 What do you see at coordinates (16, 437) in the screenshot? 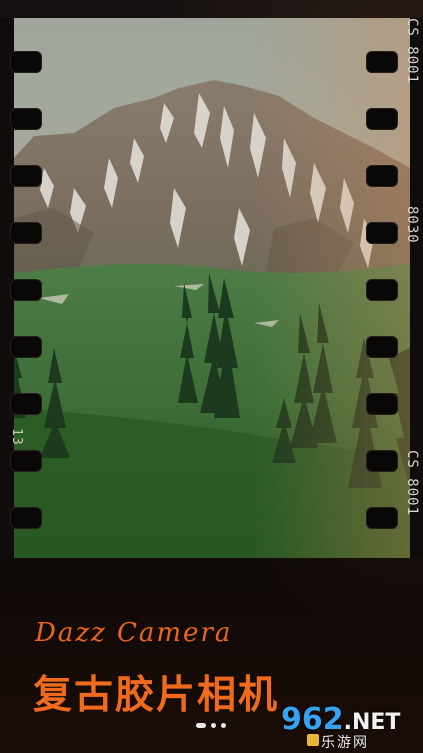
I see `film-frame-number: 13` at bounding box center [16, 437].